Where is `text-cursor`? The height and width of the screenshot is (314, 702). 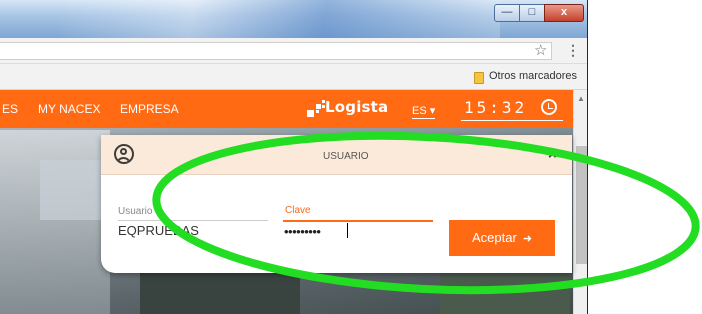 text-cursor is located at coordinates (347, 230).